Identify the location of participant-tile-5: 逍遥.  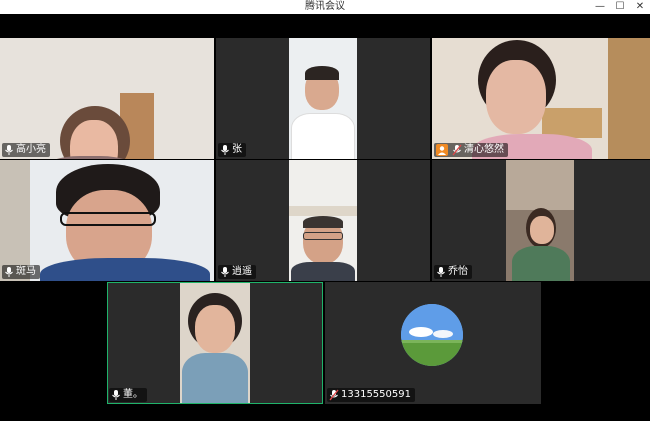
(323, 220).